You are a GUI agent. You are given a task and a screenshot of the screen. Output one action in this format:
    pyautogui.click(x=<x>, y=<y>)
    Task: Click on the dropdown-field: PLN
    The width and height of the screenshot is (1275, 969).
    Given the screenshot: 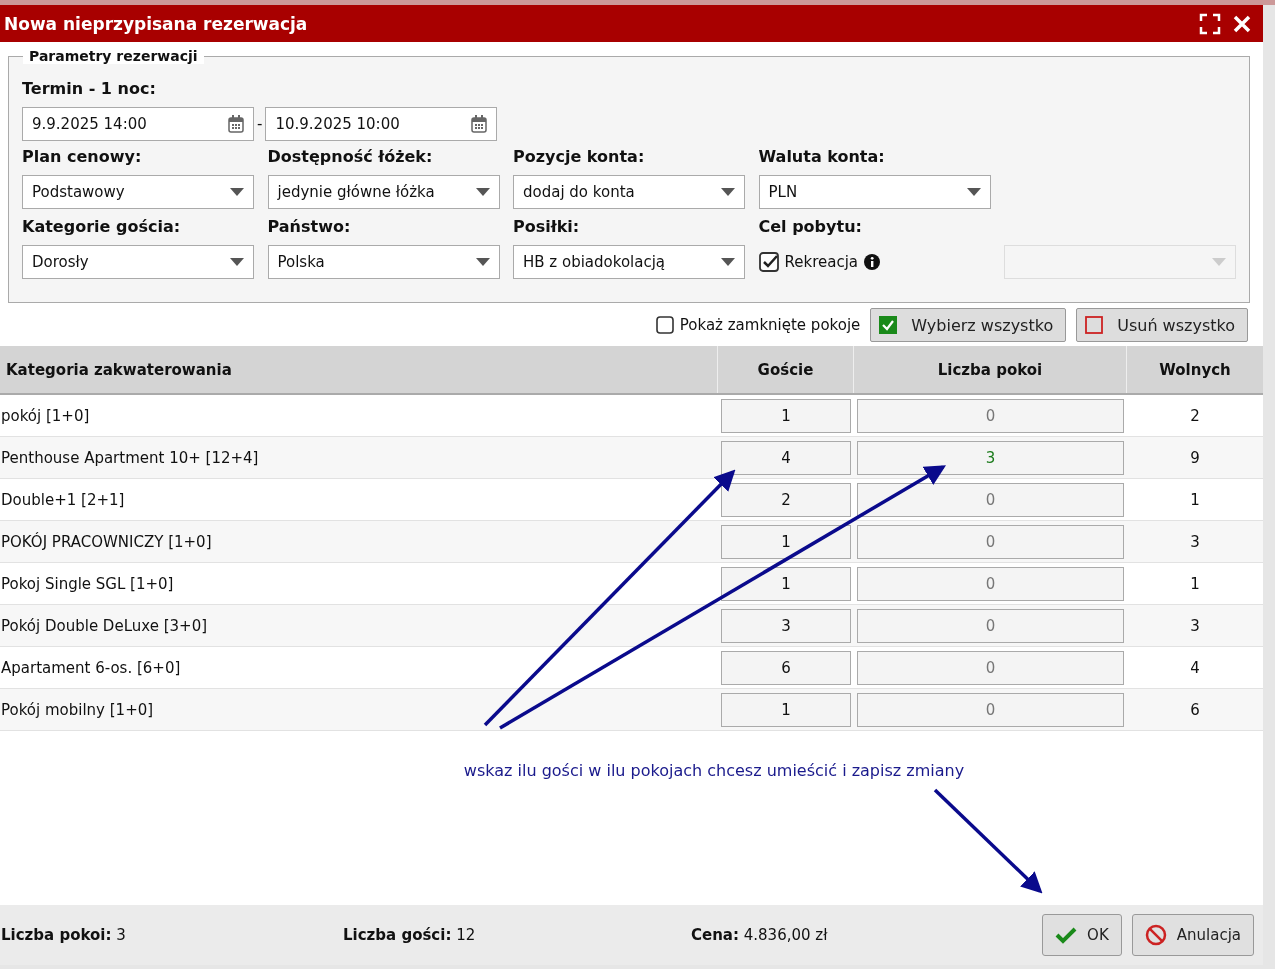 What is the action you would take?
    pyautogui.click(x=874, y=192)
    